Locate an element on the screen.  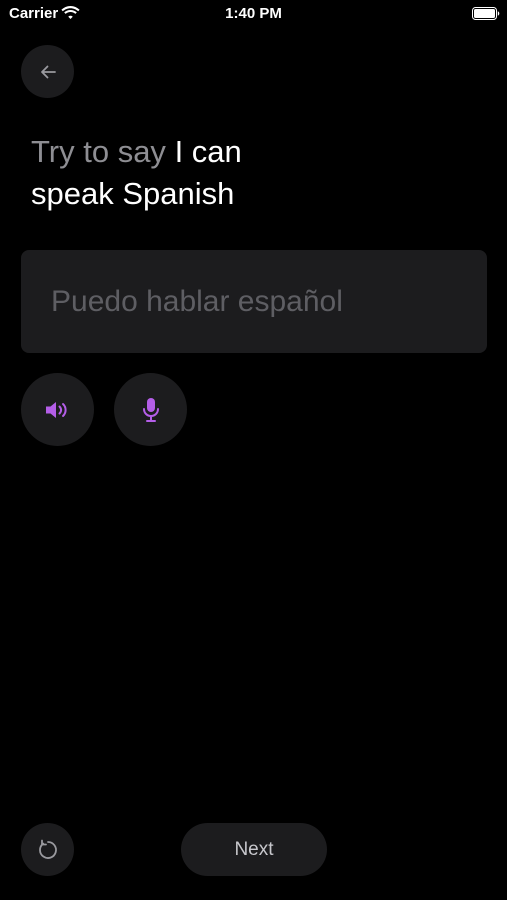
back-button is located at coordinates (47, 71).